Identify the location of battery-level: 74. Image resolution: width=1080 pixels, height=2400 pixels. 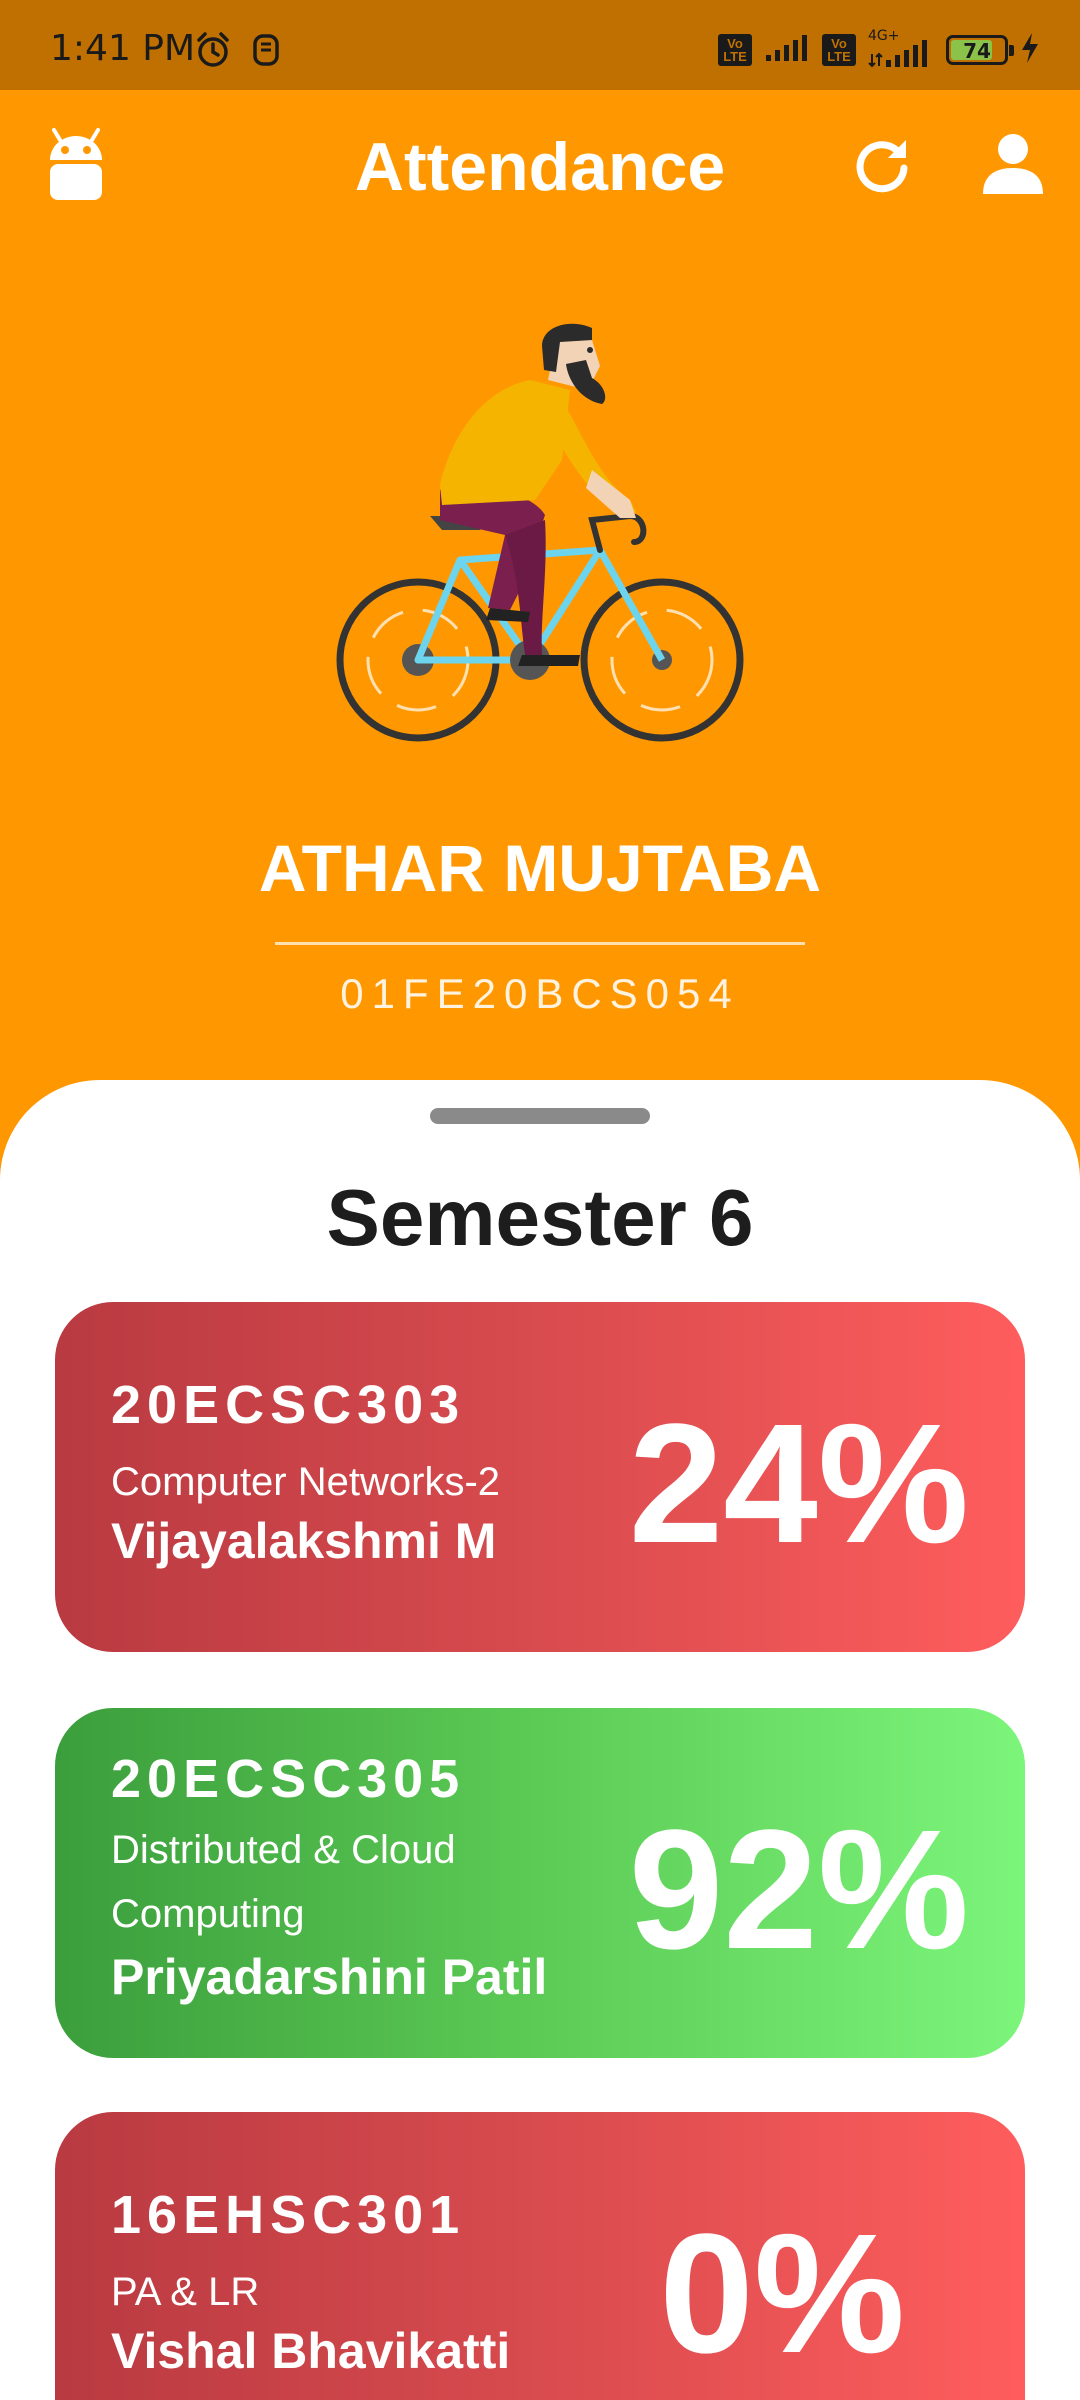
(977, 51).